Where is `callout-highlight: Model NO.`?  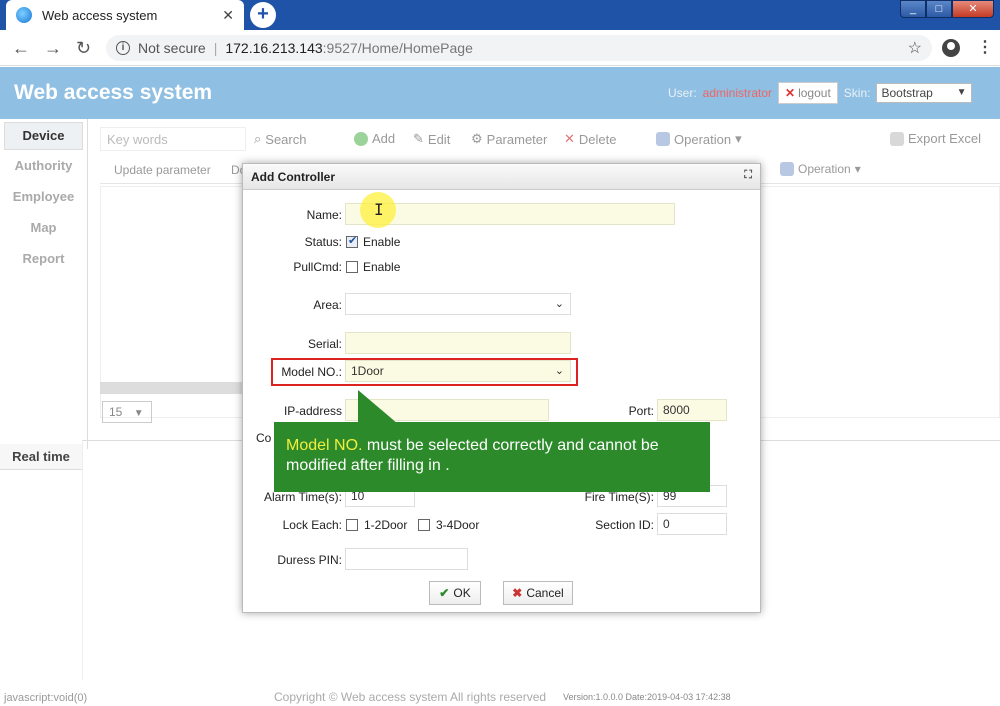 callout-highlight: Model NO. is located at coordinates (324, 445).